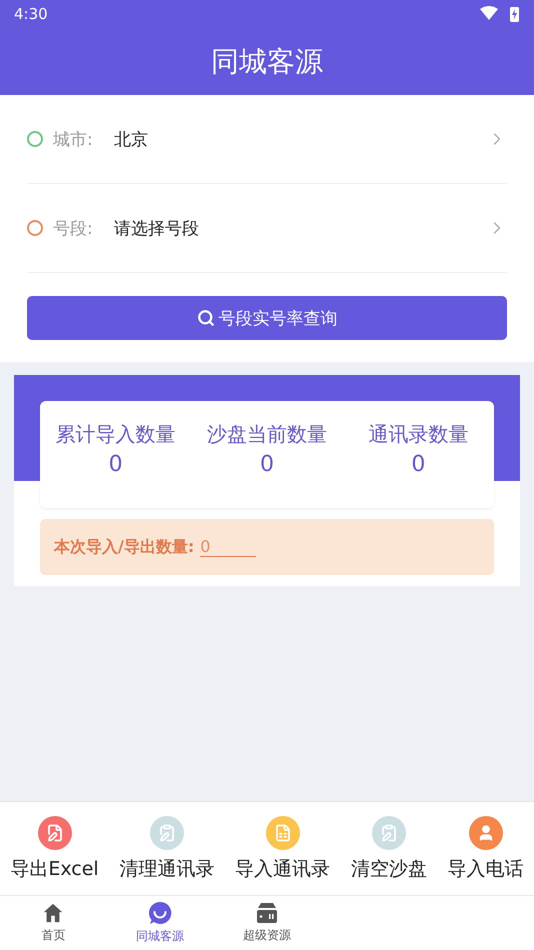 The image size is (534, 950). What do you see at coordinates (282, 869) in the screenshot?
I see `action-label: 导入通讯录` at bounding box center [282, 869].